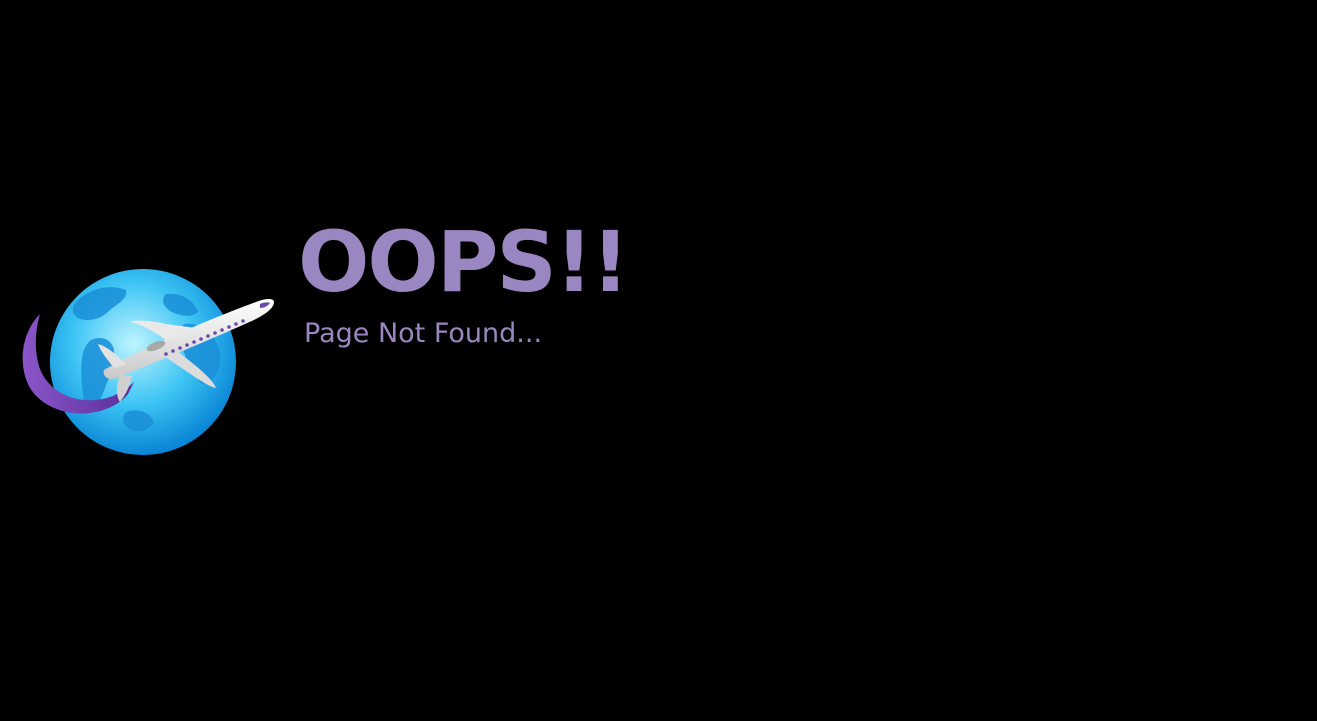  Describe the element at coordinates (463, 262) in the screenshot. I see `page-title: OOPS!!` at that location.